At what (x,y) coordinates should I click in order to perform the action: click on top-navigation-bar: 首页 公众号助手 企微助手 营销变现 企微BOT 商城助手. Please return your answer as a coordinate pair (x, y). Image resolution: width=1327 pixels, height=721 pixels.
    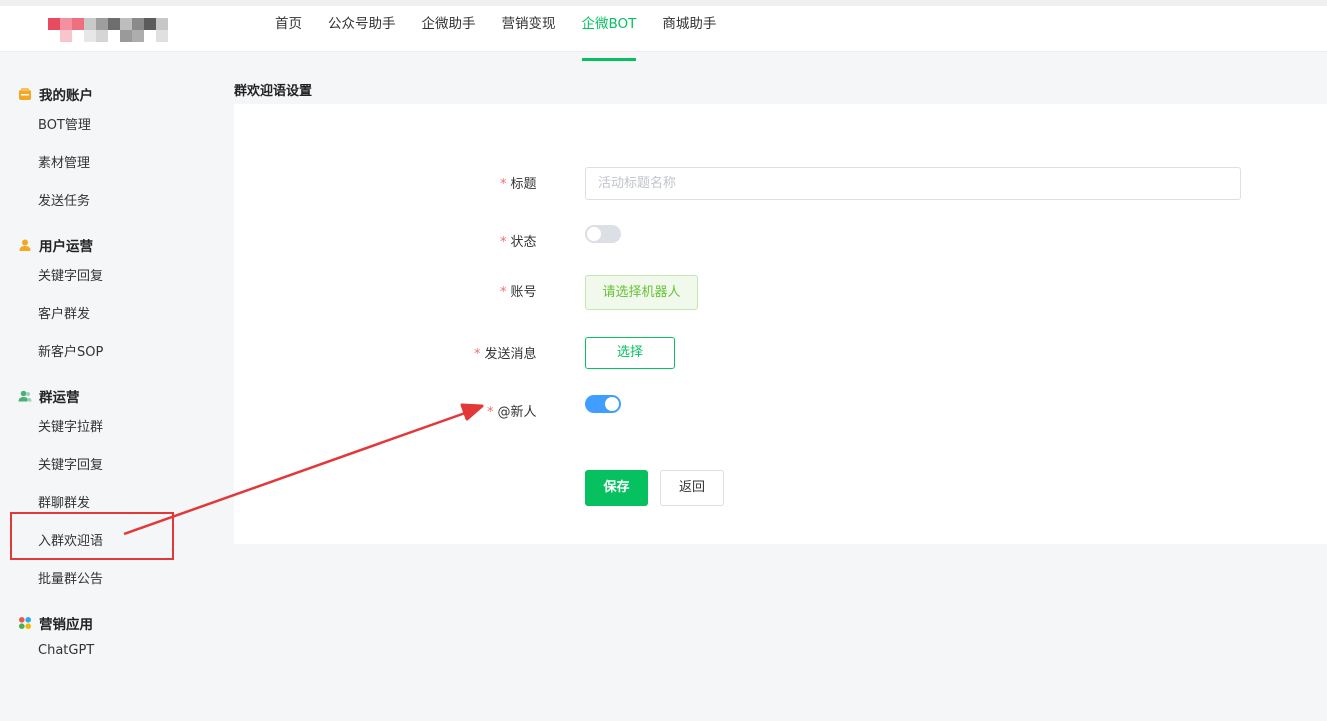
    Looking at the image, I should click on (663, 30).